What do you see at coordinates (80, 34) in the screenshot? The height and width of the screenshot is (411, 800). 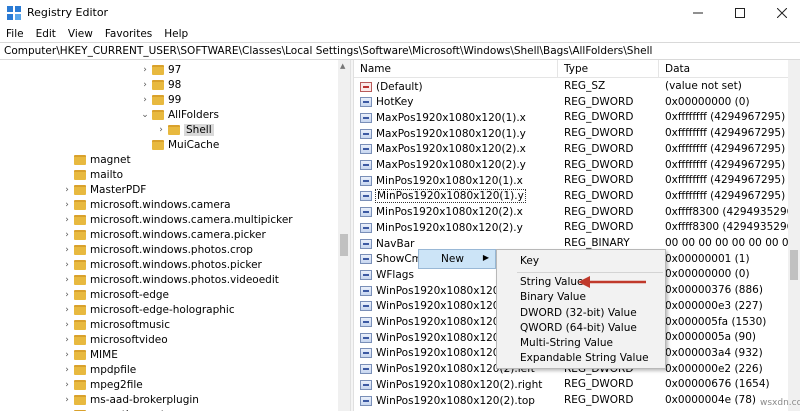 I see `menu-view: View` at bounding box center [80, 34].